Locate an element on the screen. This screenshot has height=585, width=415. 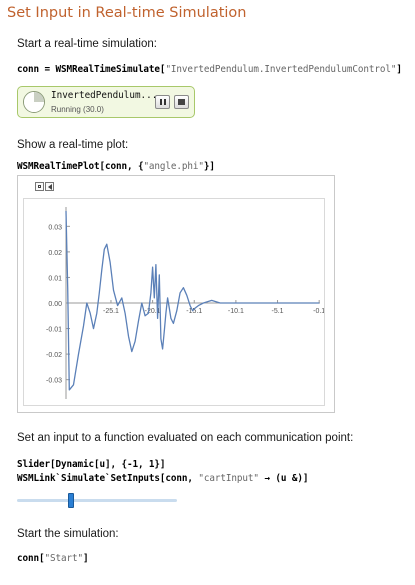
step-label-start-realtime: Start a real-time simulation: is located at coordinates (87, 44).